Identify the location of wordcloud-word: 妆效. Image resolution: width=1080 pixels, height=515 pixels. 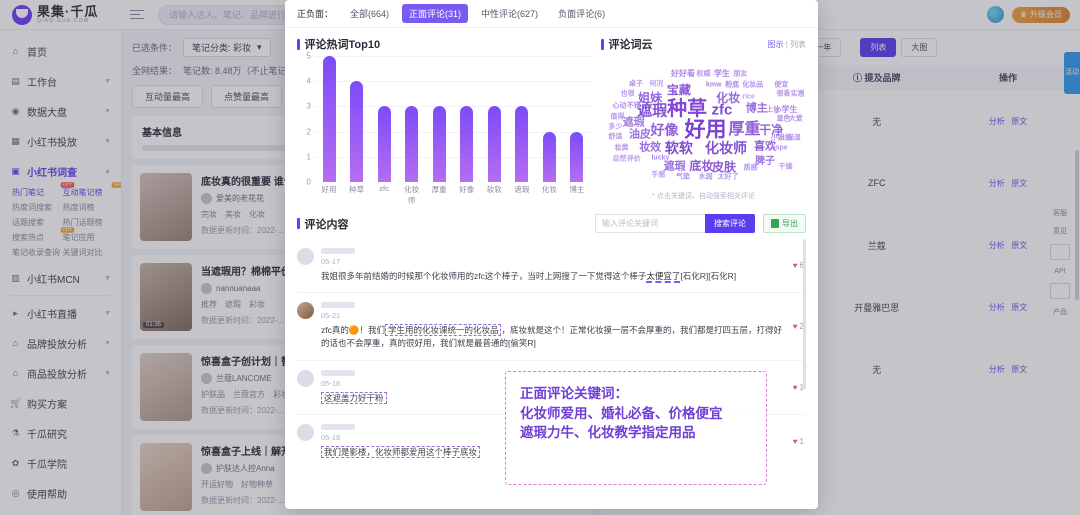
(650, 148).